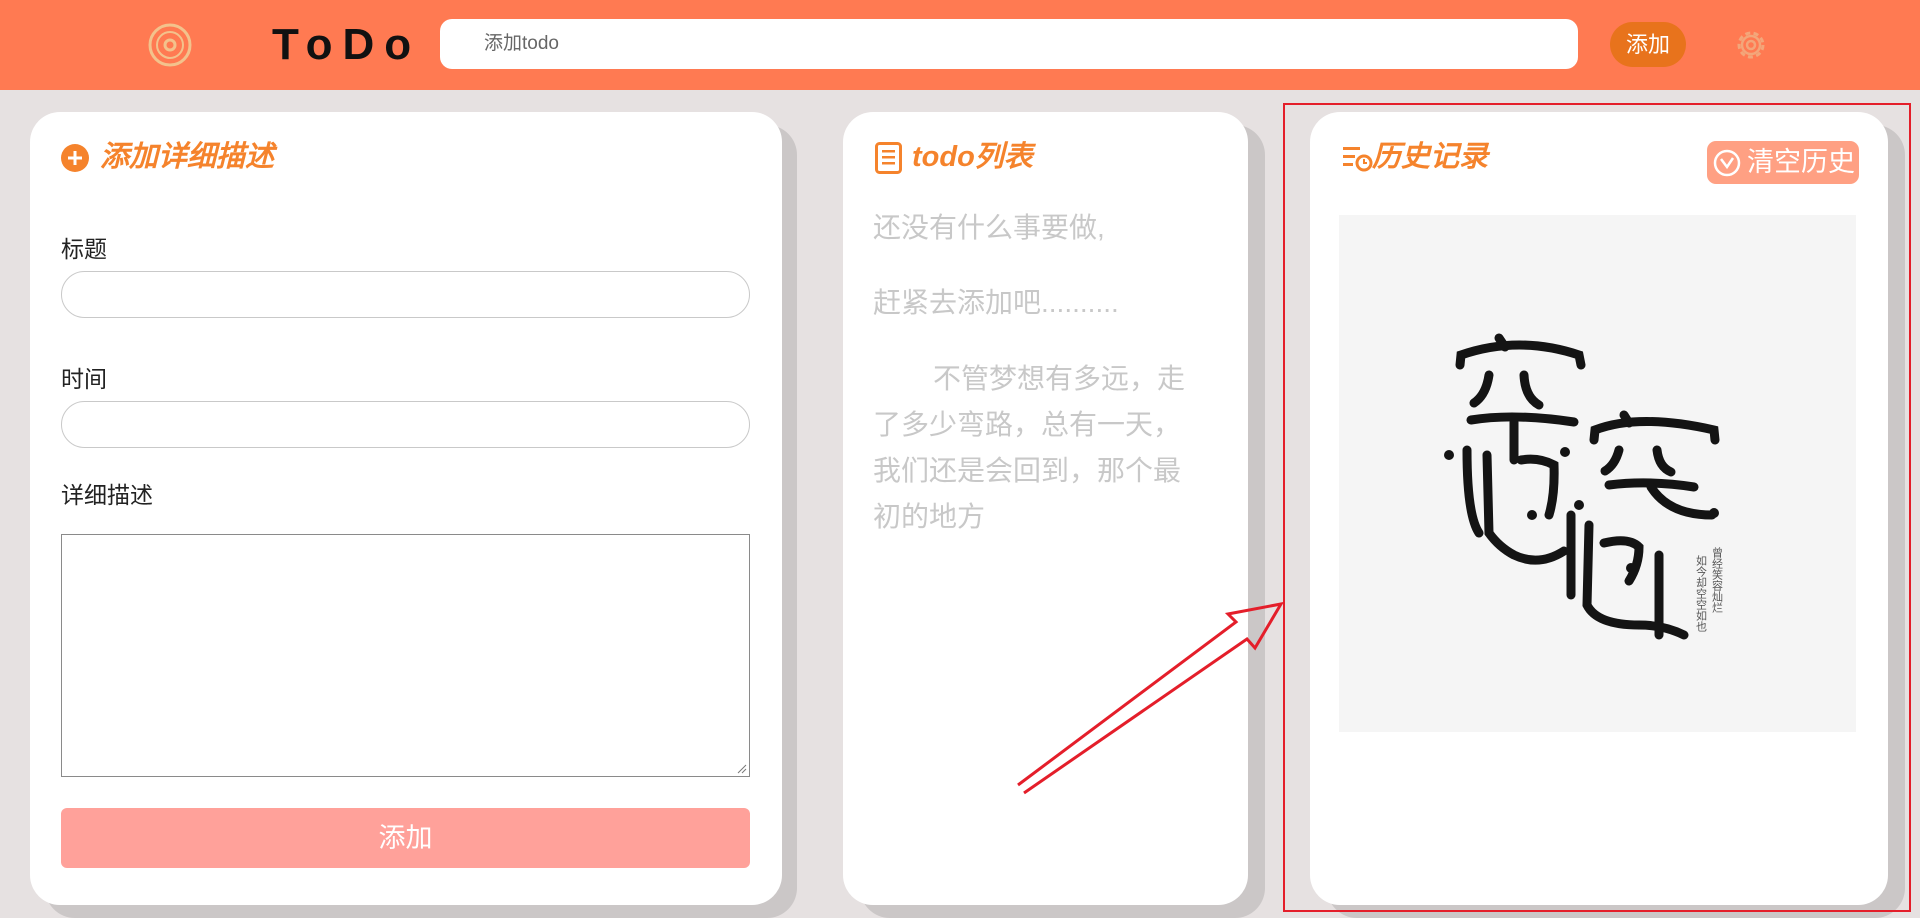 The image size is (1920, 918). I want to click on quote-text: 不管梦想有多远，走 了多少弯路，总有一天， 我们还是会回到，那个最 初的地方, so click(1045, 448).